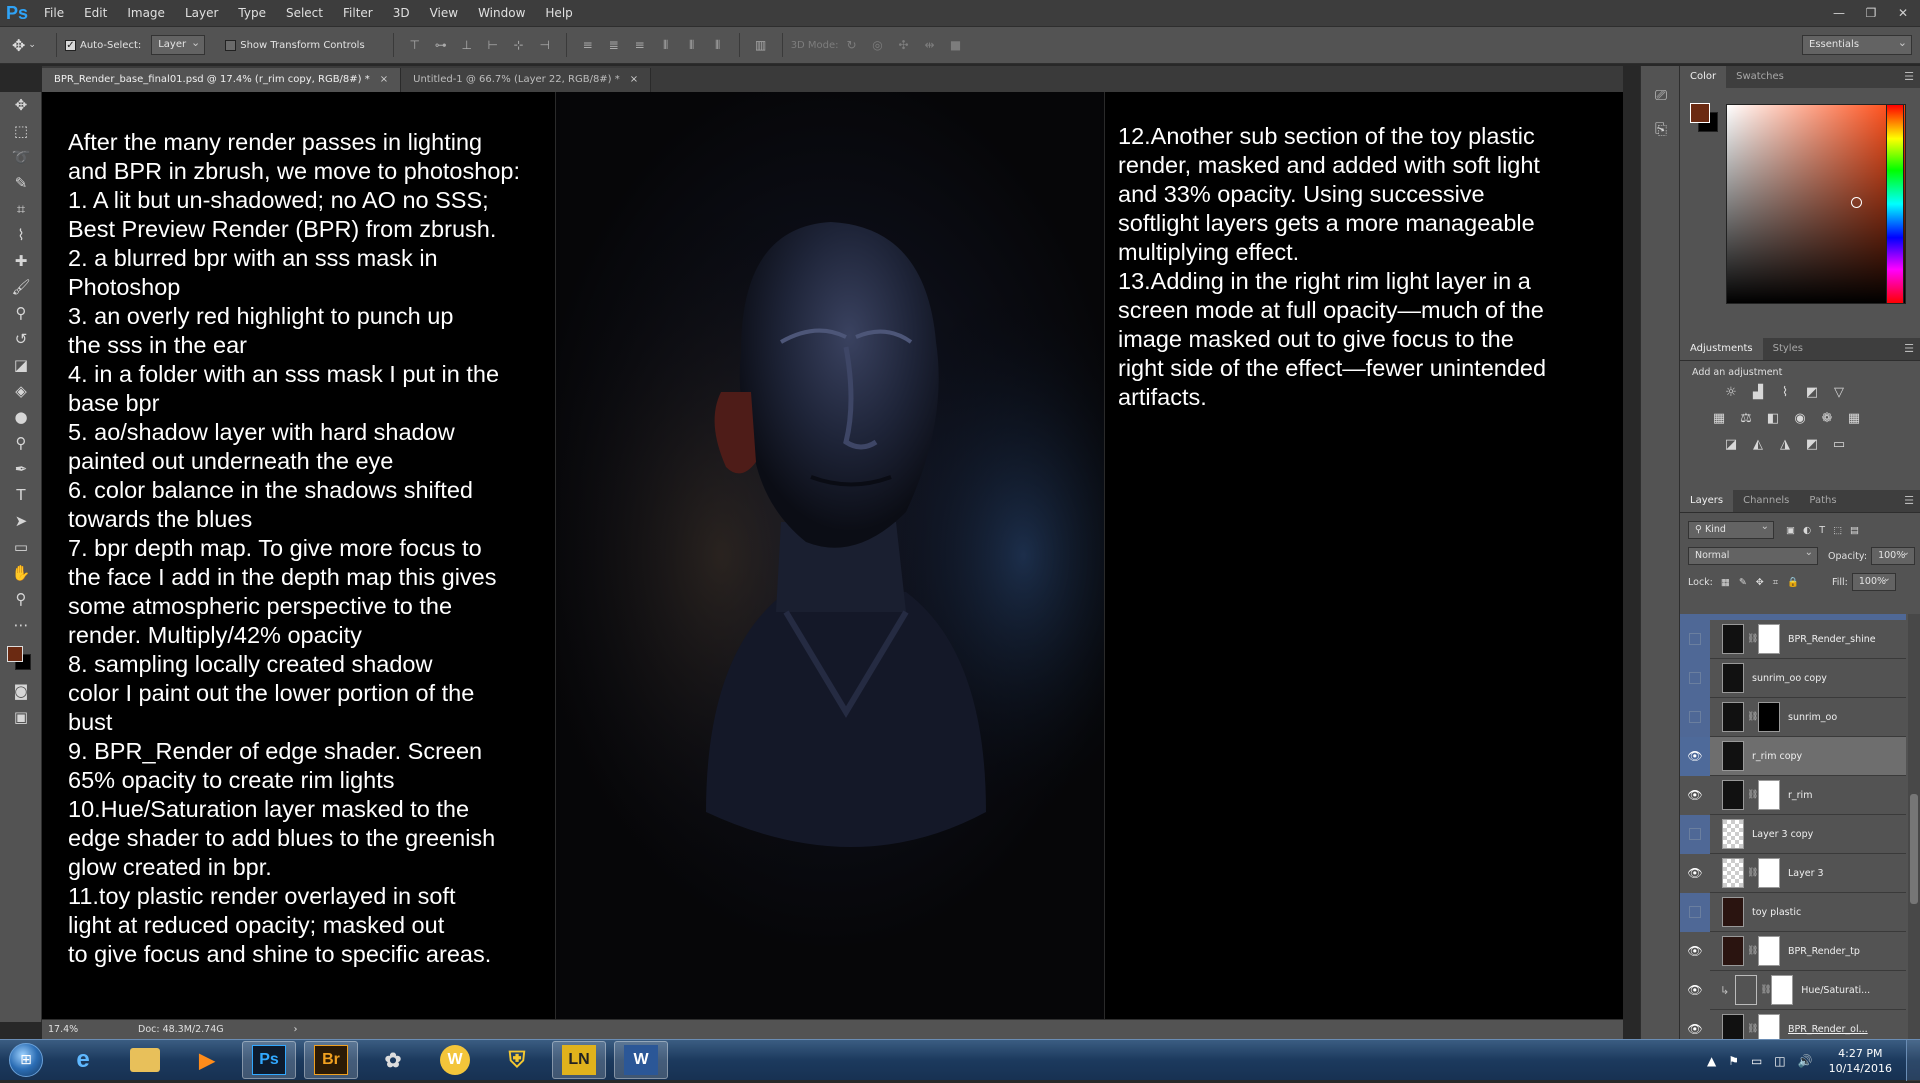 Image resolution: width=1920 pixels, height=1083 pixels. Describe the element at coordinates (178, 44) in the screenshot. I see `auto-select-target-dropdown: Layer` at that location.